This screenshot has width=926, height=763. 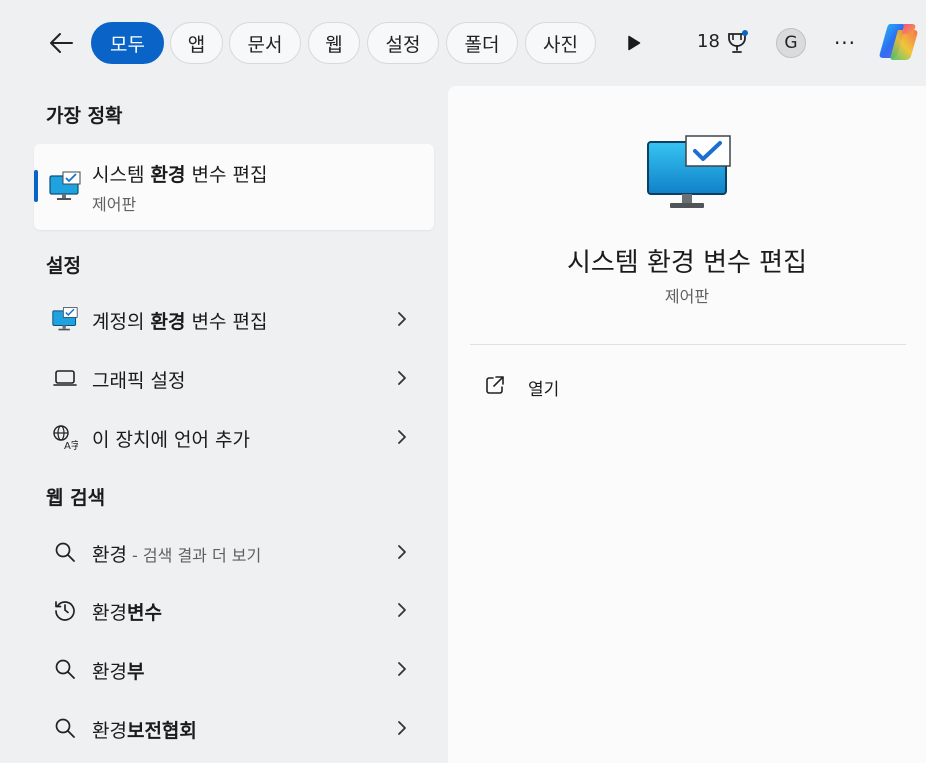 What do you see at coordinates (495, 385) in the screenshot?
I see `open-external-icon` at bounding box center [495, 385].